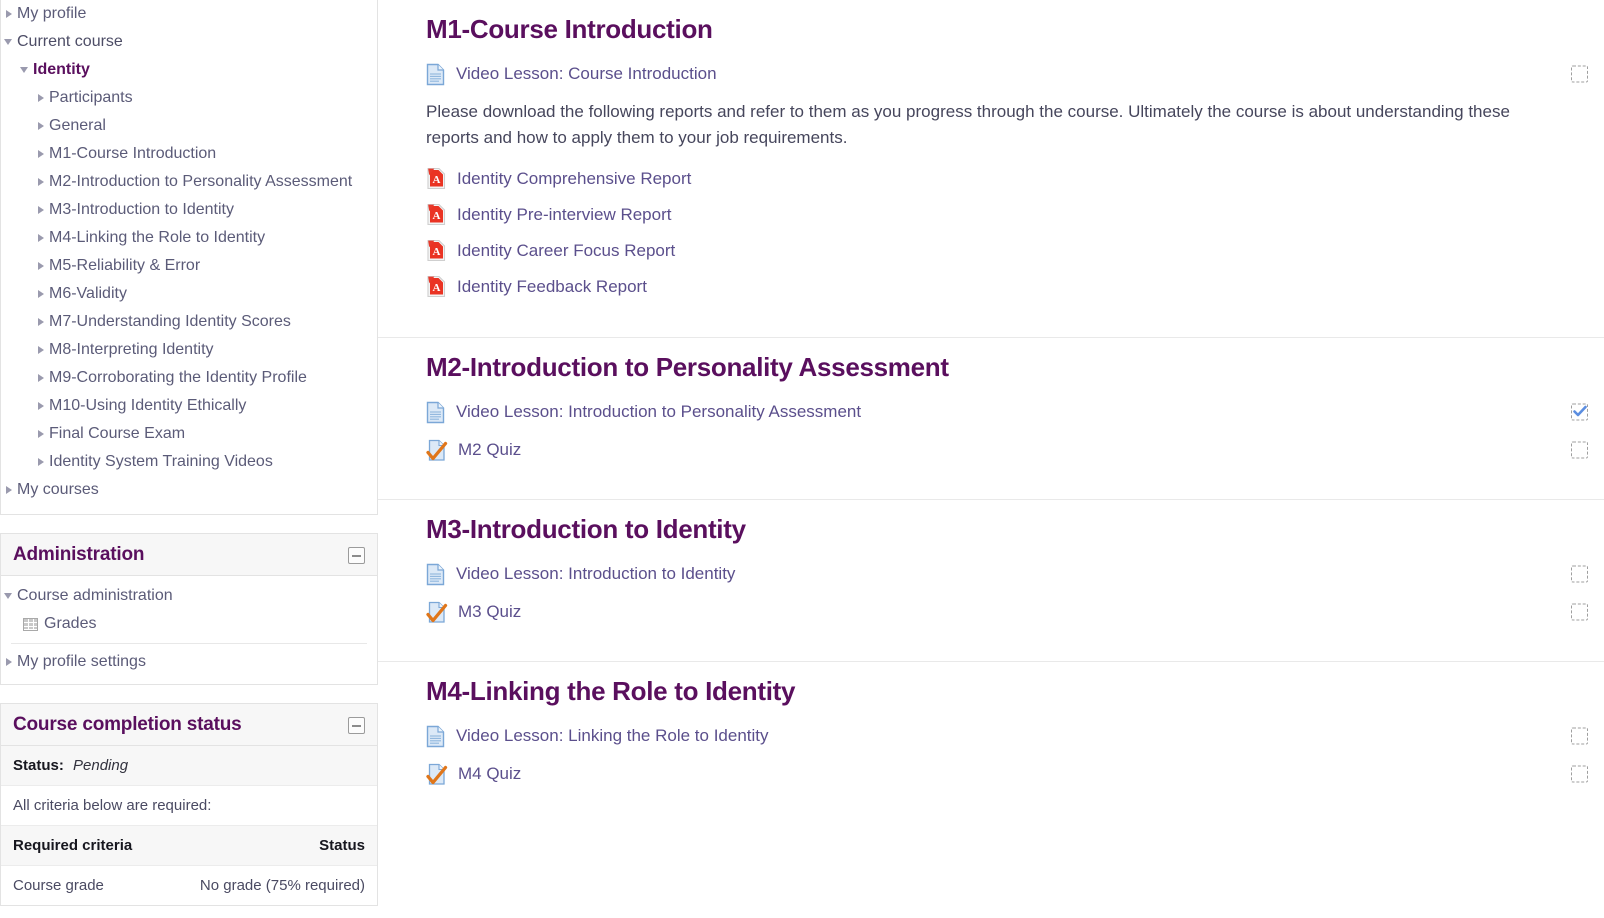 The image size is (1604, 918). Describe the element at coordinates (189, 596) in the screenshot. I see `sidebar-item-course-administration: Course administration` at that location.